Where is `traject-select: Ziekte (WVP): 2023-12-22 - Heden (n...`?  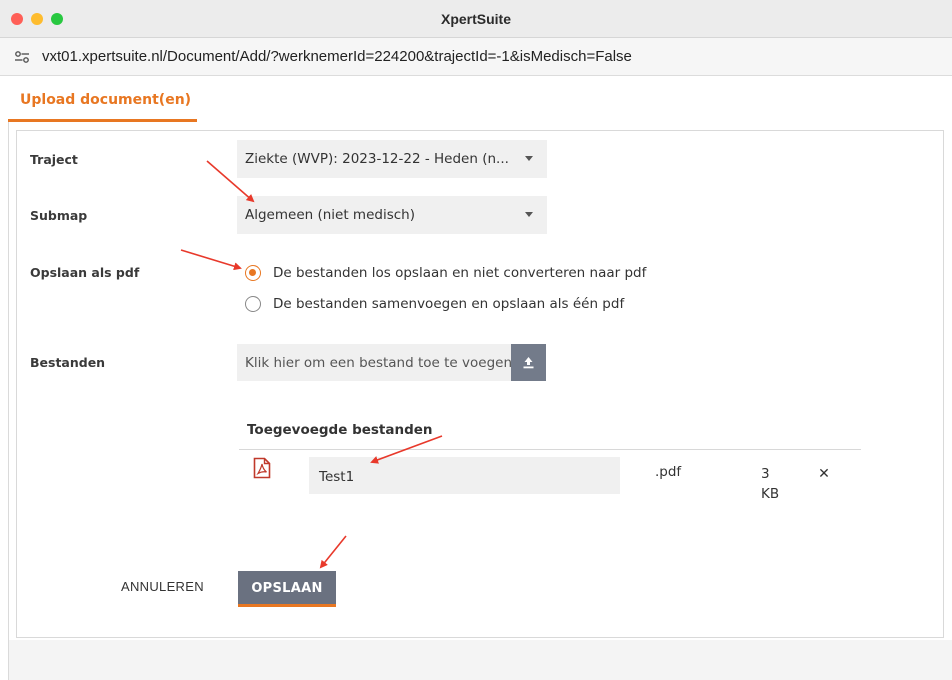 traject-select: Ziekte (WVP): 2023-12-22 - Heden (n... is located at coordinates (392, 159).